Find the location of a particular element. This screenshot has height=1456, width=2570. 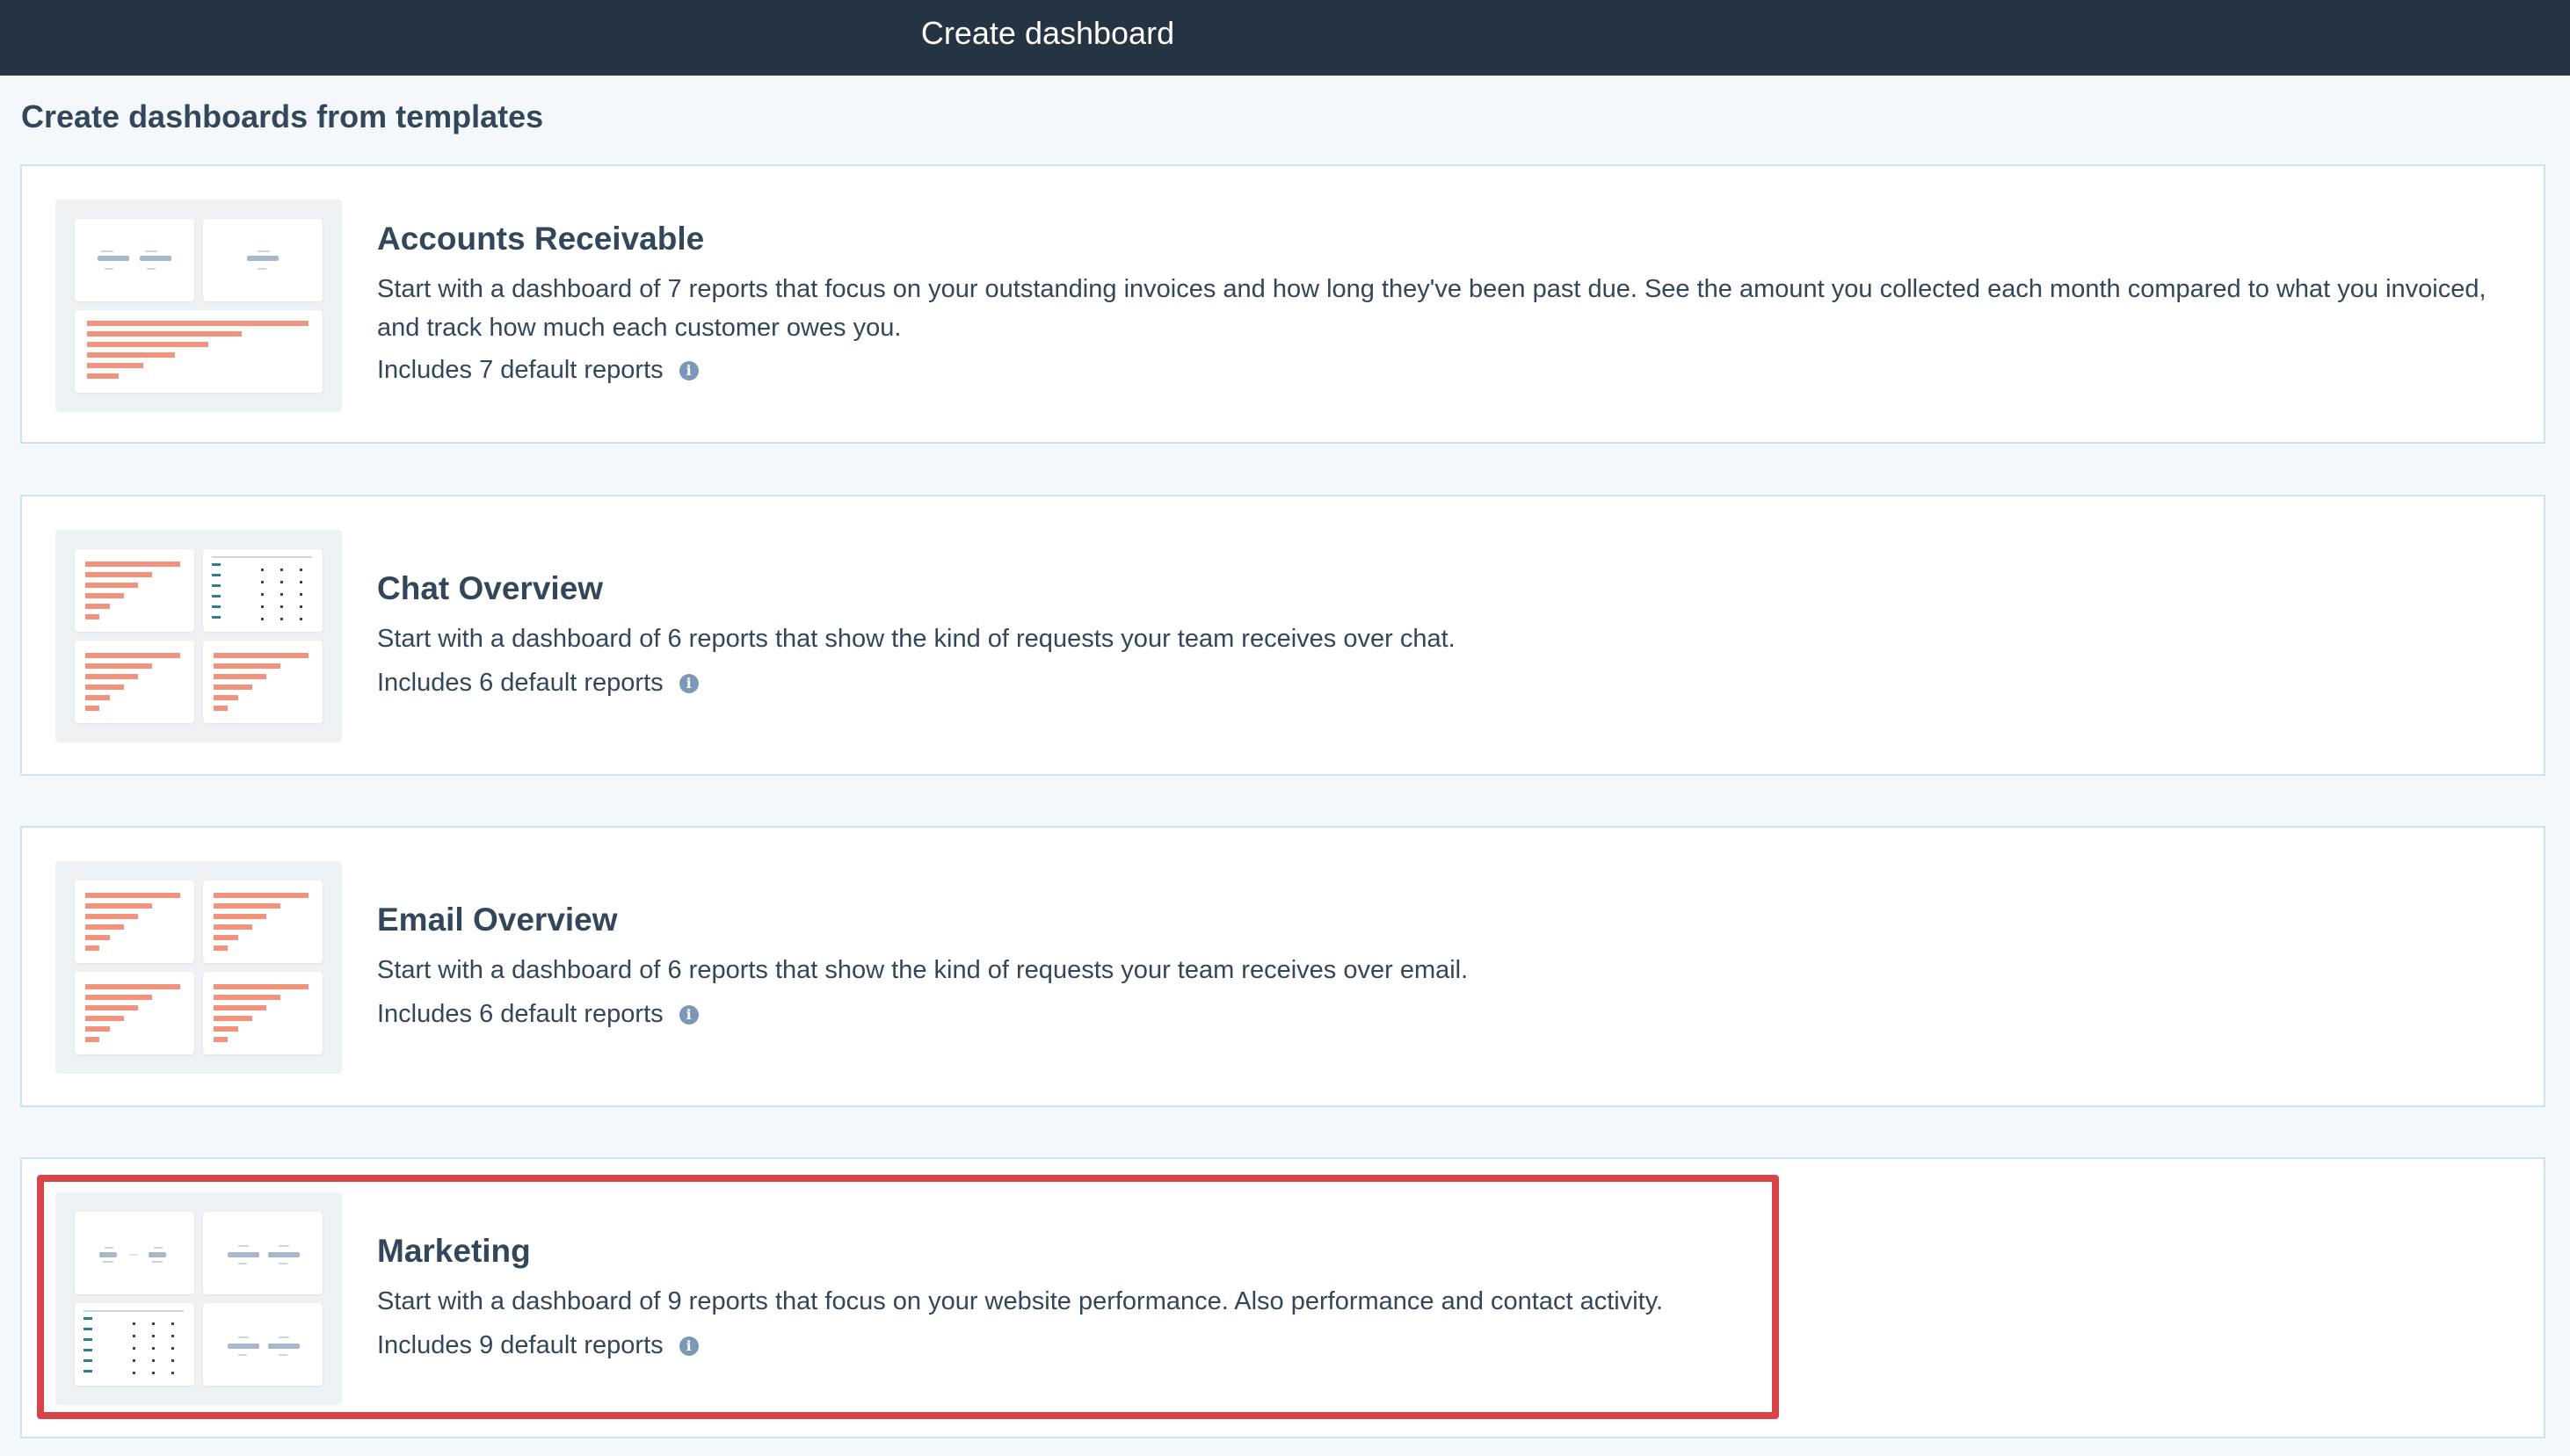

template-title: Accounts Receivable is located at coordinates (541, 239).